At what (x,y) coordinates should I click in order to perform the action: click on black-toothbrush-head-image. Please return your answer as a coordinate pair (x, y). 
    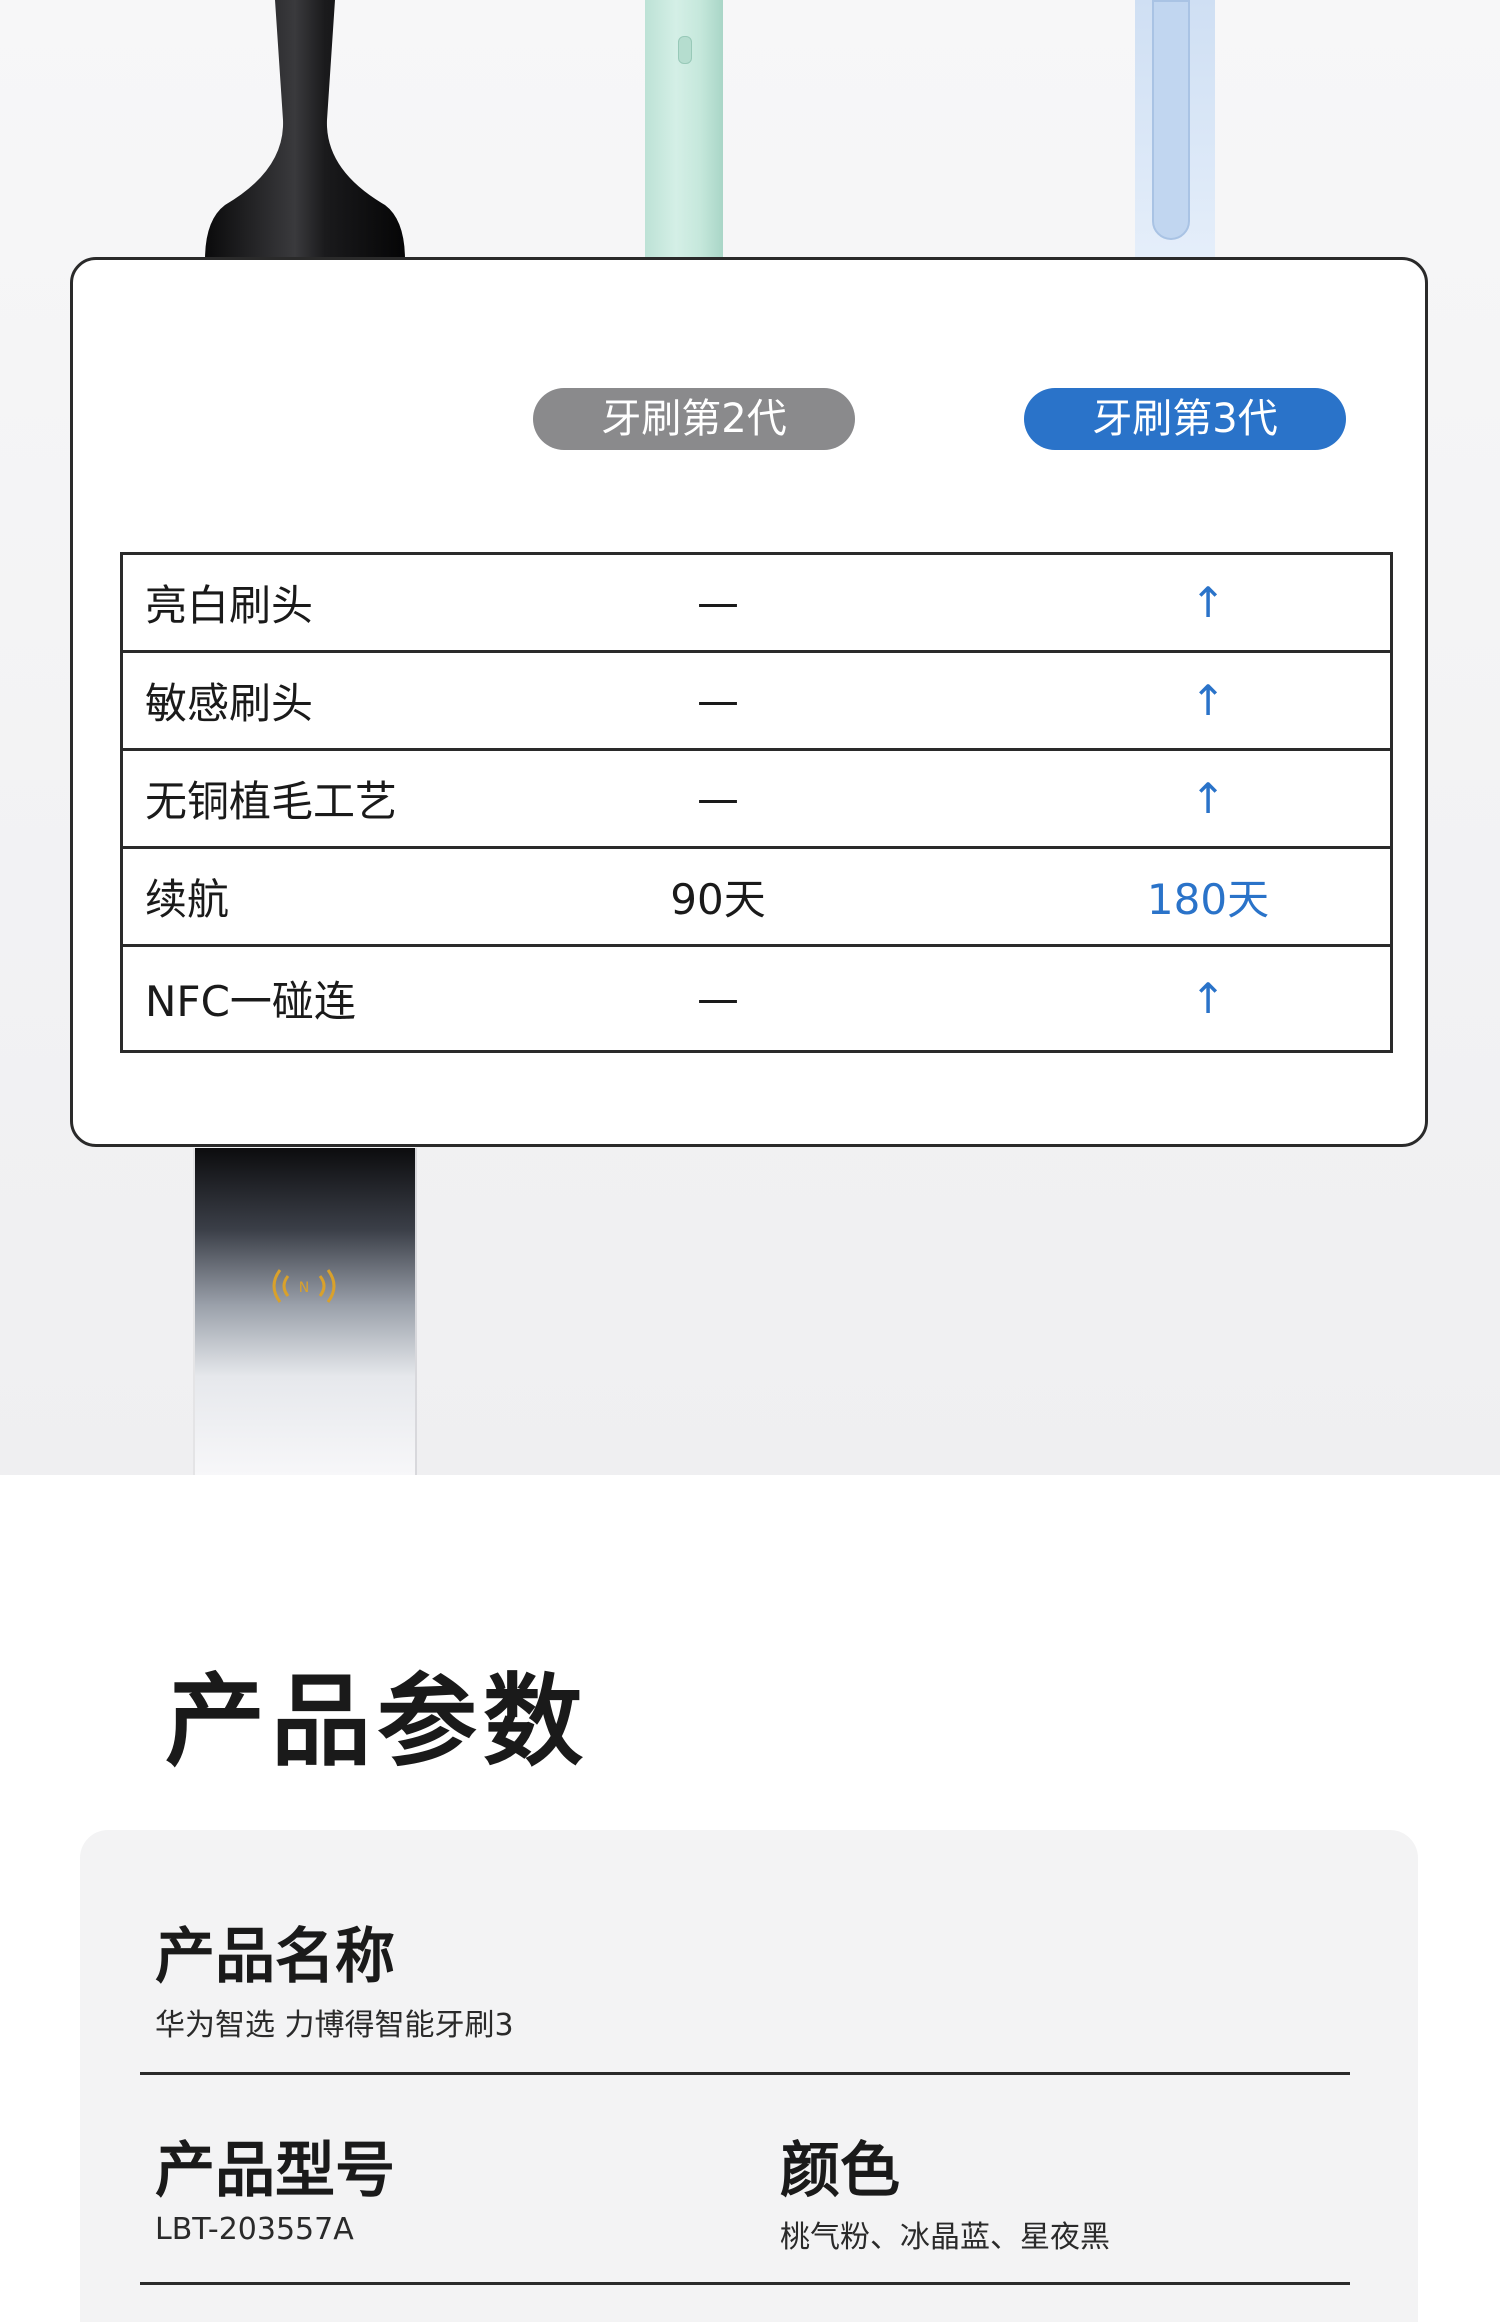
    Looking at the image, I should click on (305, 130).